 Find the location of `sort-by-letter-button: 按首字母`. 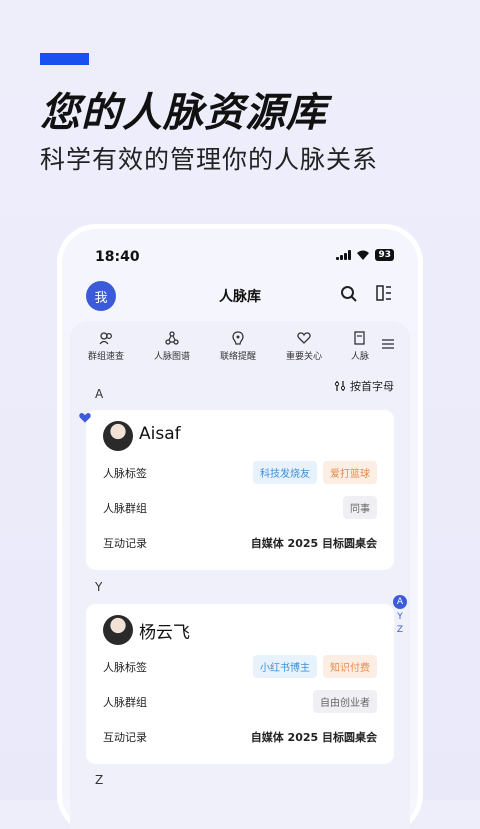

sort-by-letter-button: 按首字母 is located at coordinates (364, 386).